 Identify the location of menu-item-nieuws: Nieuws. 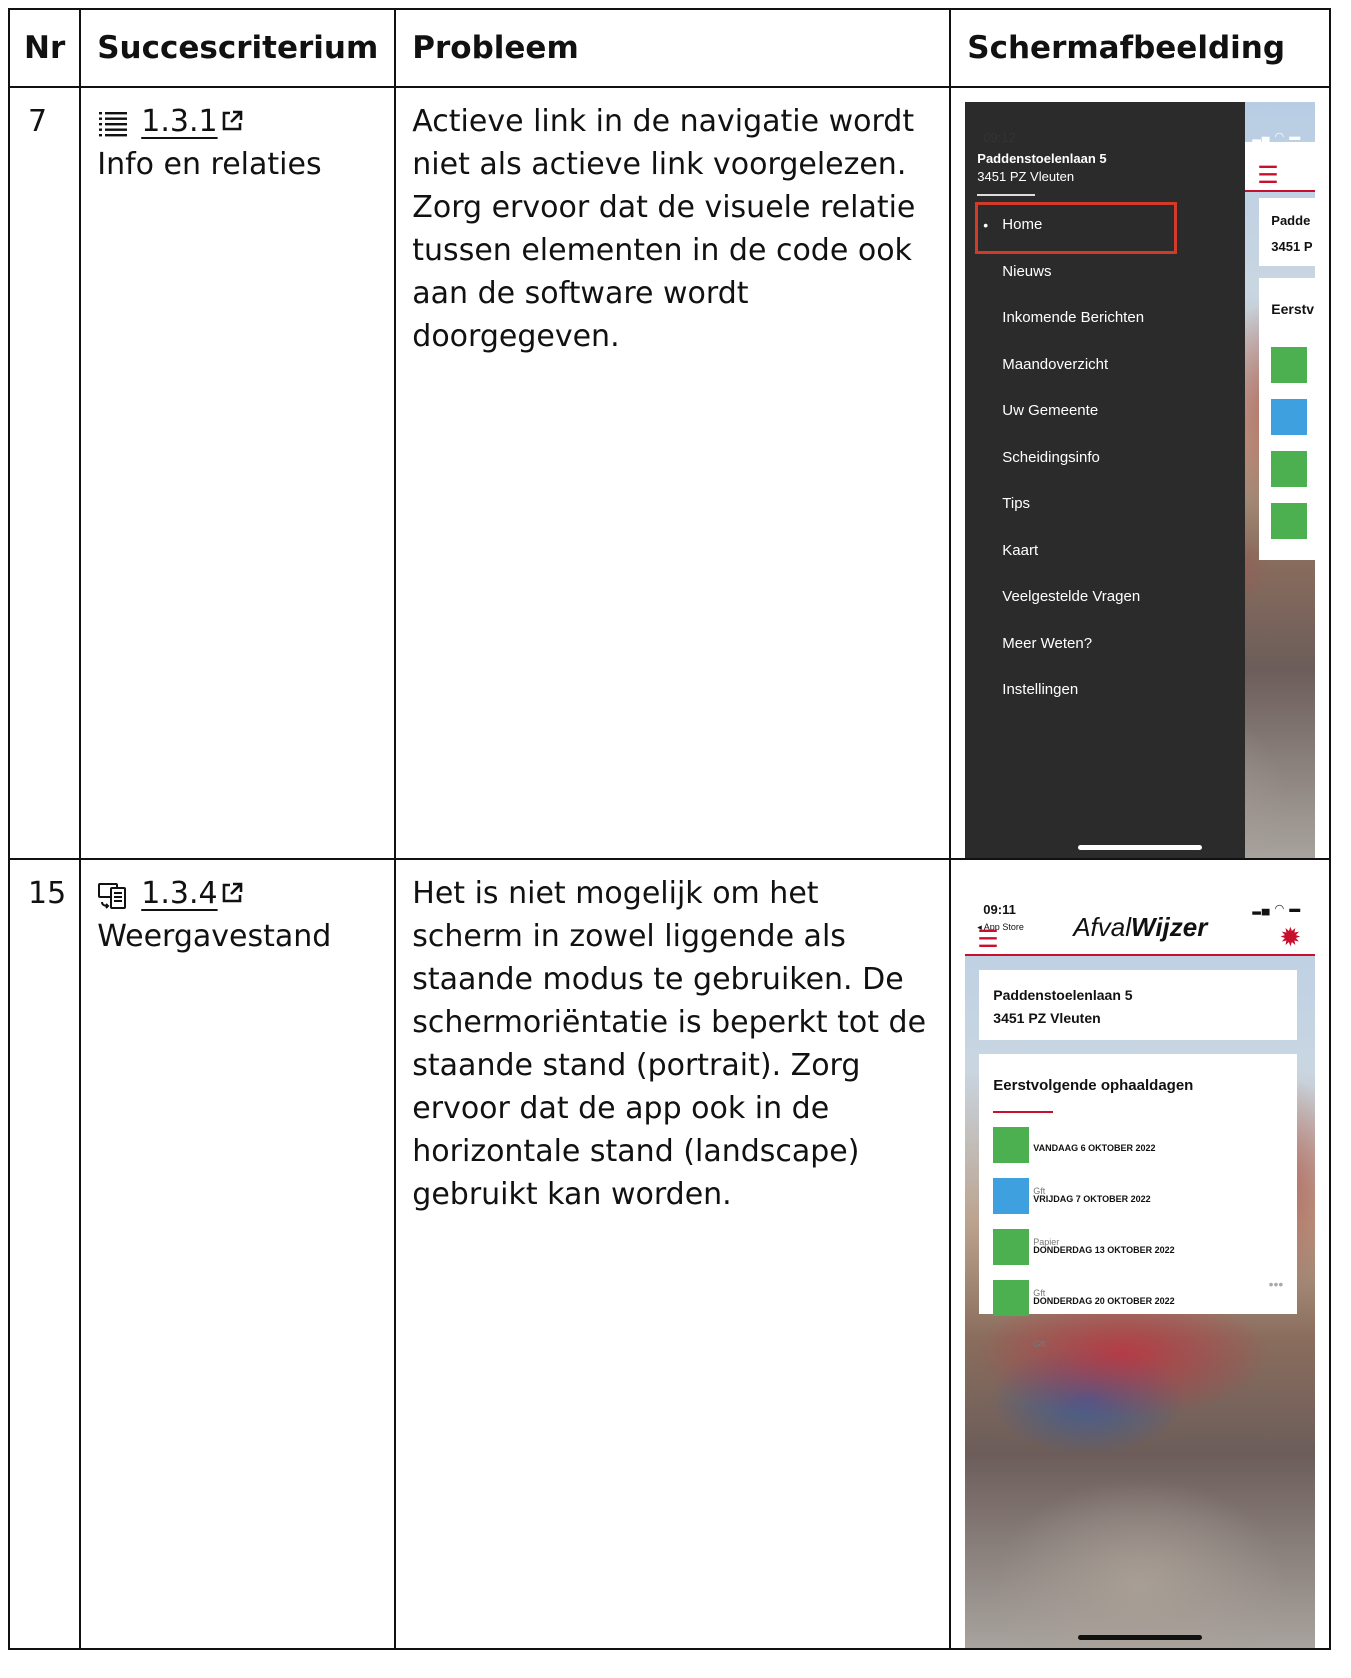
(1105, 272).